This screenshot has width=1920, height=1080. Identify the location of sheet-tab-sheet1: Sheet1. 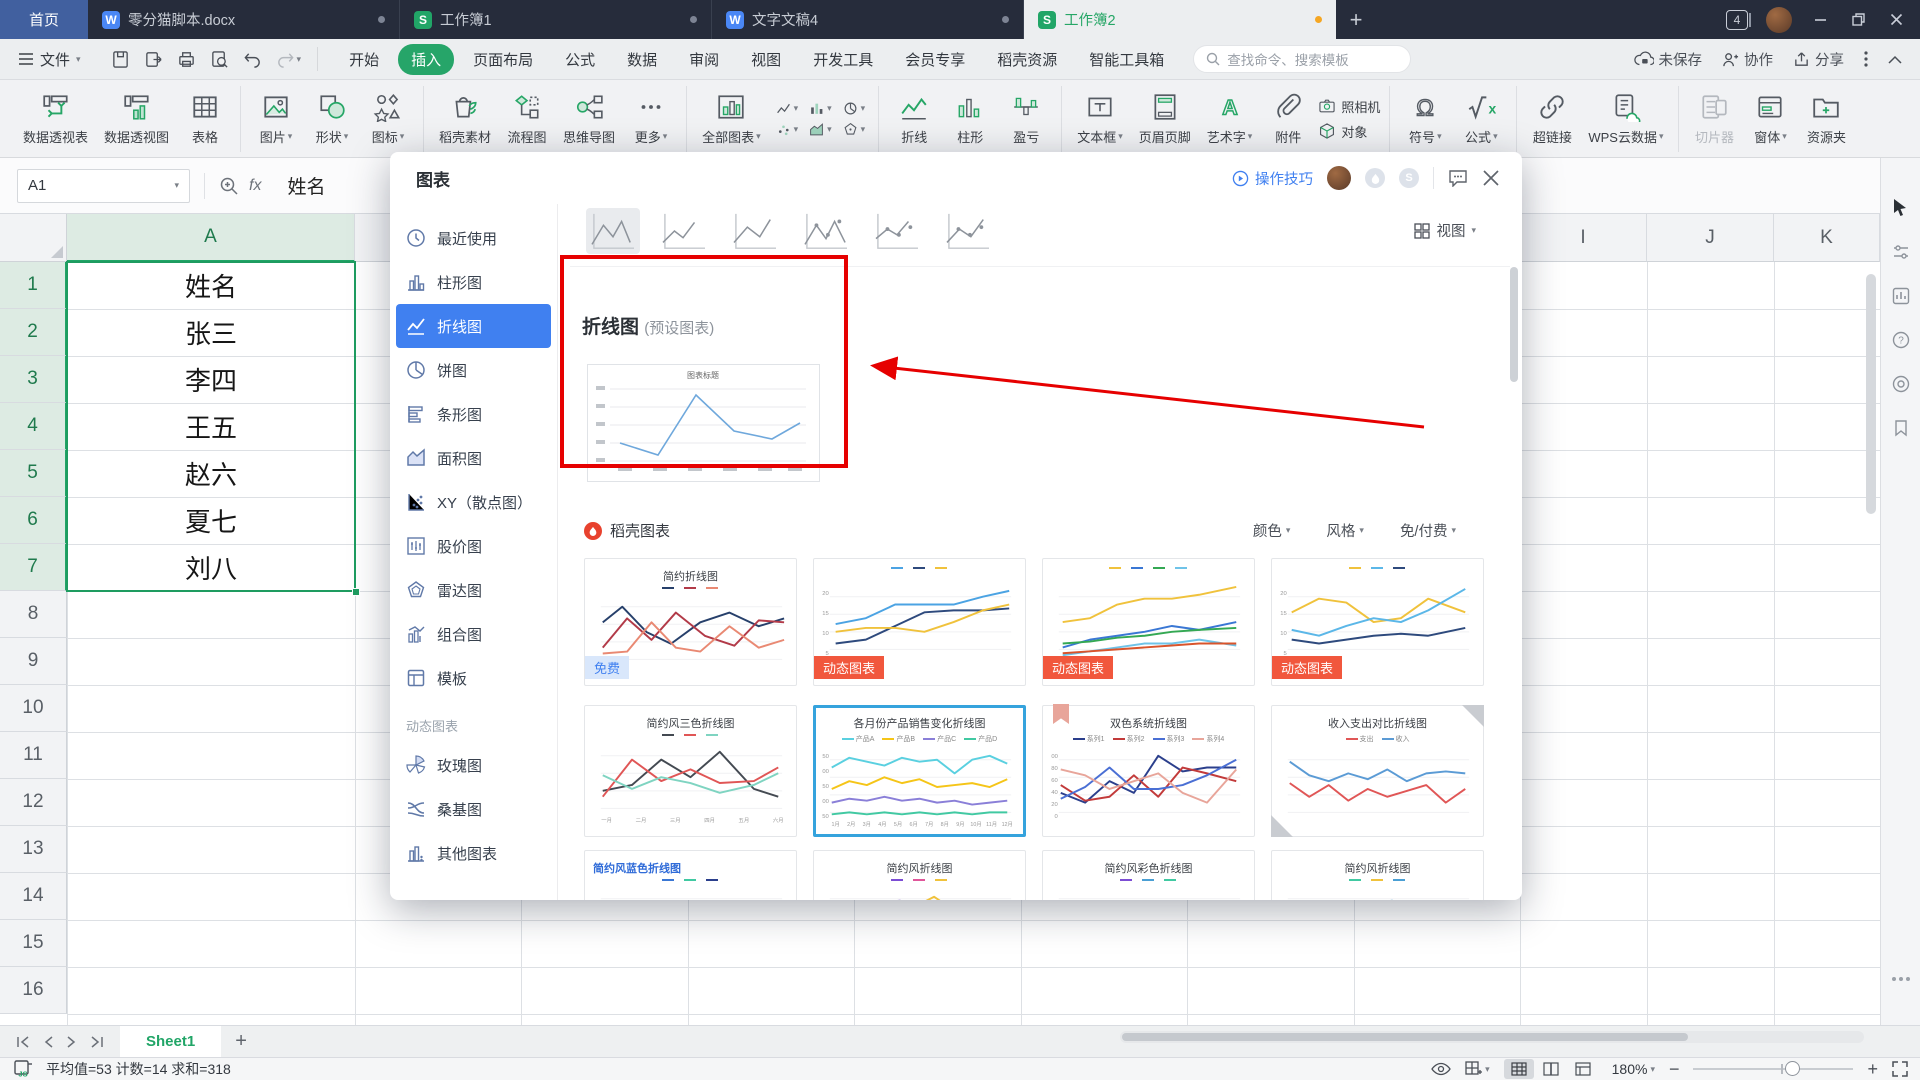
(171, 1041).